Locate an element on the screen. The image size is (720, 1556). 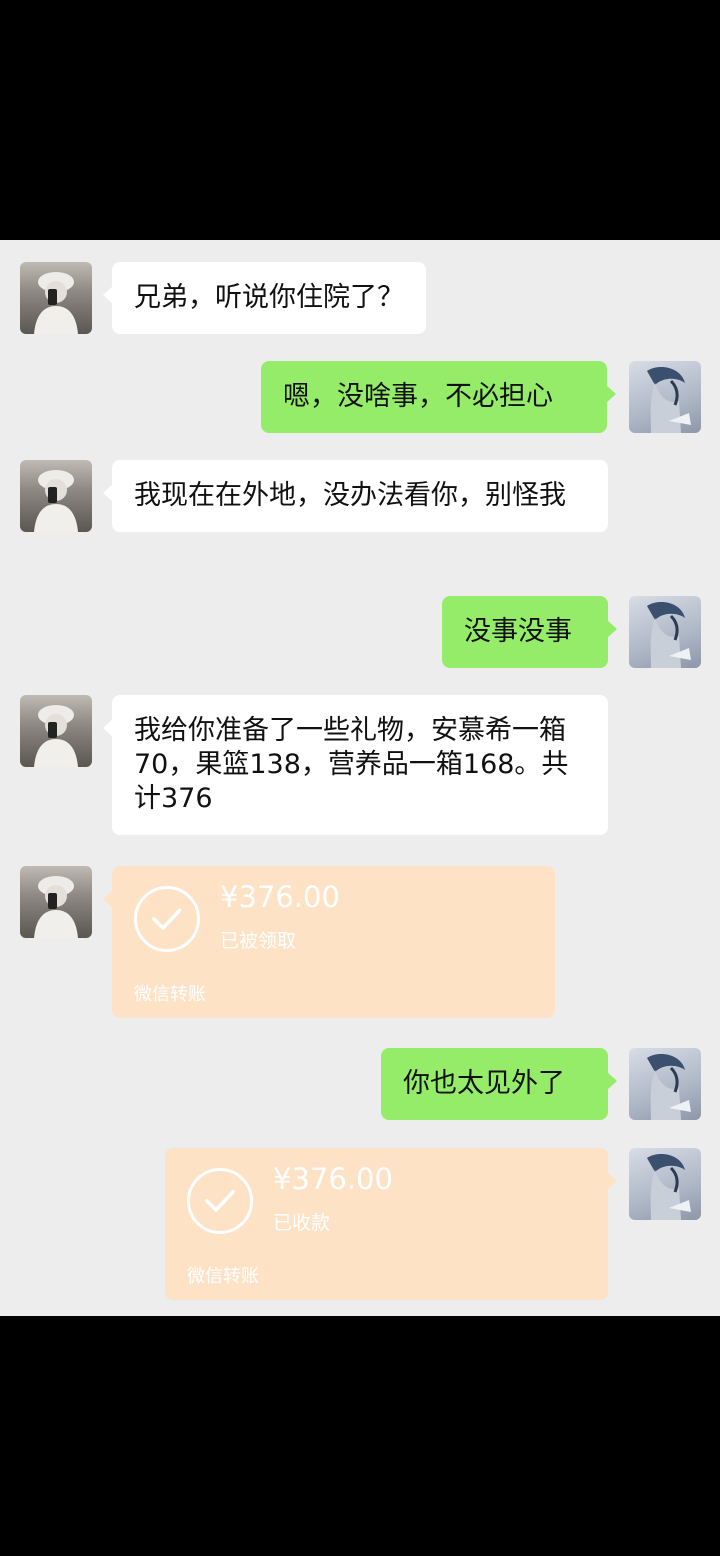
message-bubble-incoming: 兄弟，听说你住院了？ is located at coordinates (264, 298).